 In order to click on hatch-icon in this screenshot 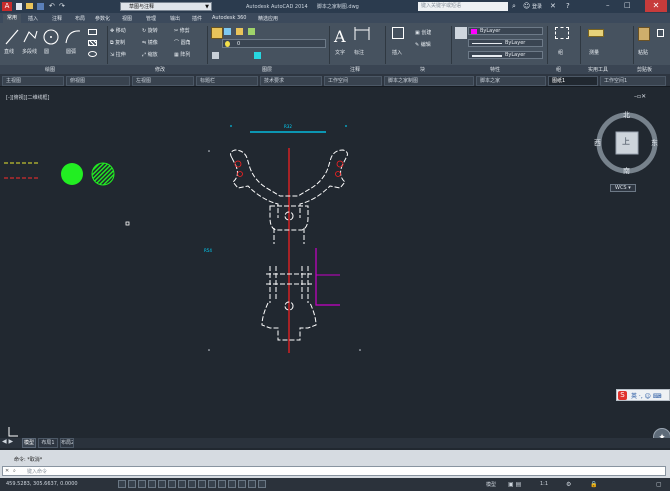, I will do `click(92, 43)`.